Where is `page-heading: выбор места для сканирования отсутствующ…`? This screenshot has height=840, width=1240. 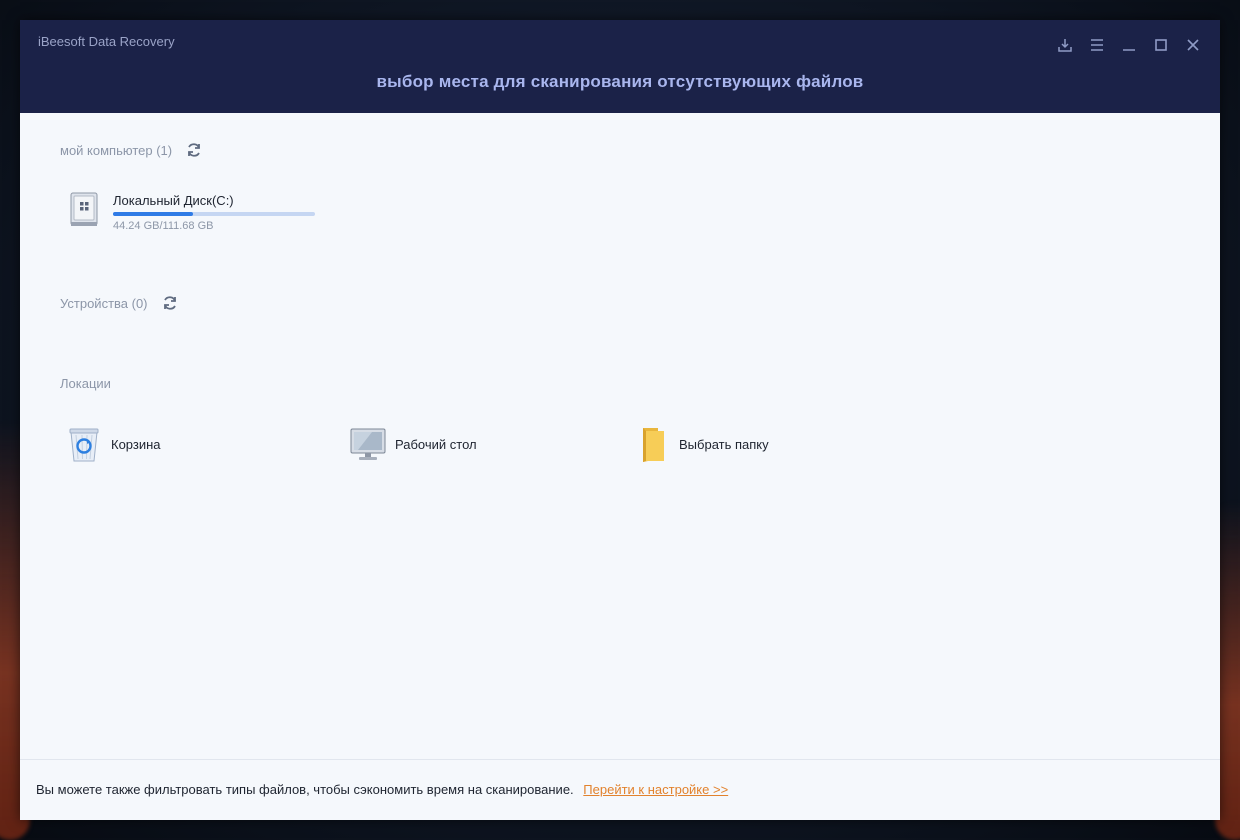 page-heading: выбор места для сканирования отсутствующ… is located at coordinates (620, 81).